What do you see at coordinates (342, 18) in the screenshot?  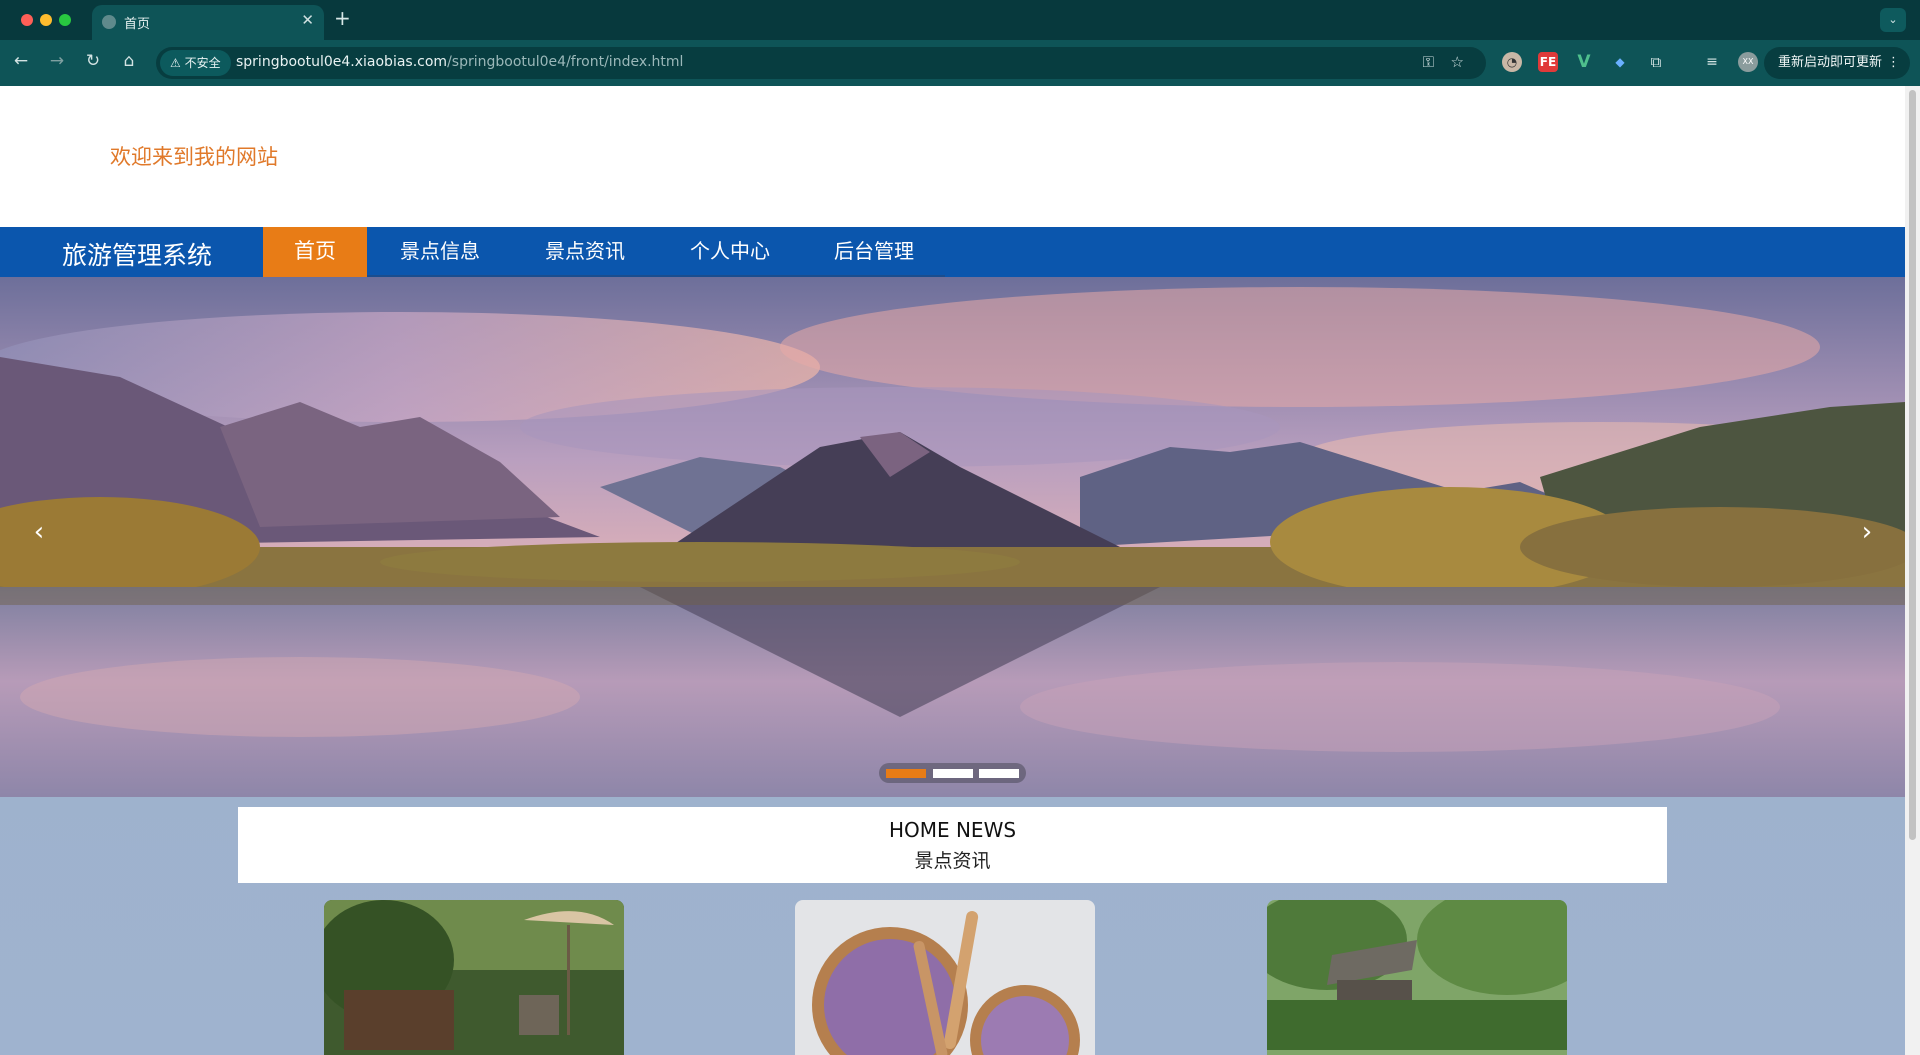 I see `new-tab-button: +` at bounding box center [342, 18].